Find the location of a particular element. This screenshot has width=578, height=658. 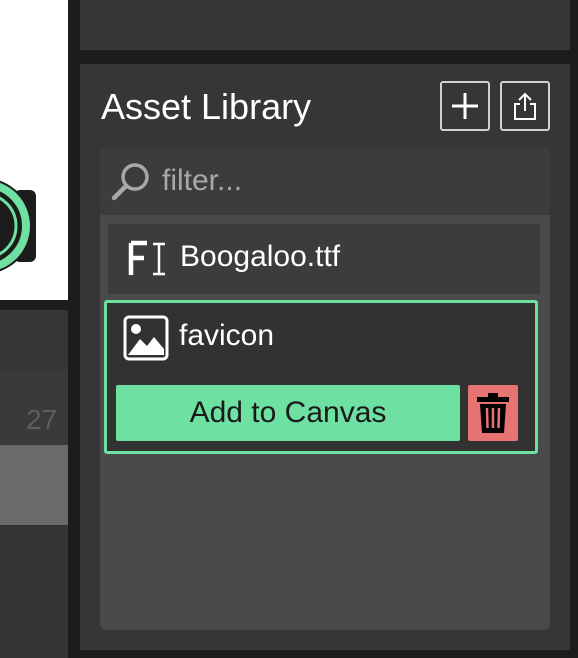

add-asset-button is located at coordinates (465, 106).